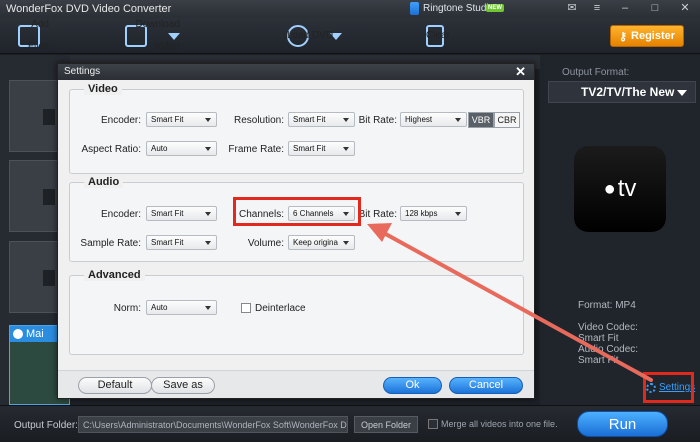 Image resolution: width=700 pixels, height=442 pixels. I want to click on apple-tv-device-image: ● tv, so click(620, 189).